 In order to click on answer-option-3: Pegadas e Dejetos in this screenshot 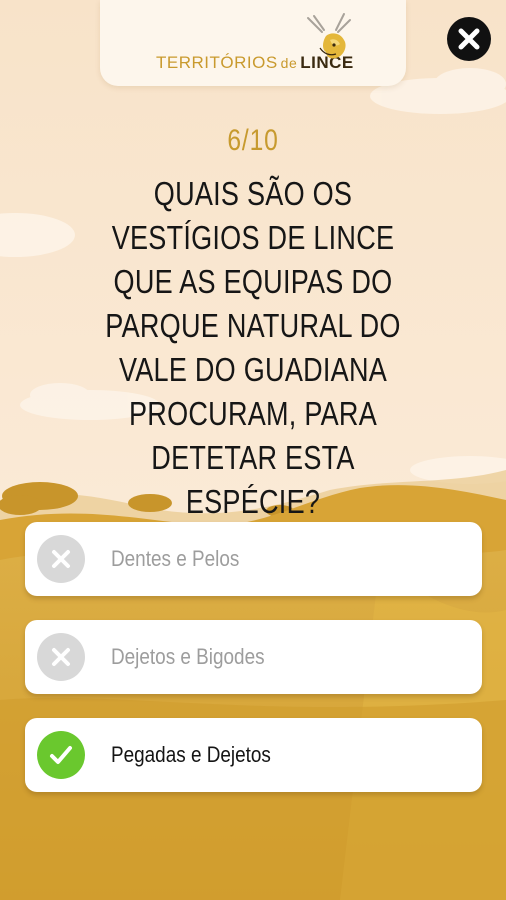, I will do `click(253, 755)`.